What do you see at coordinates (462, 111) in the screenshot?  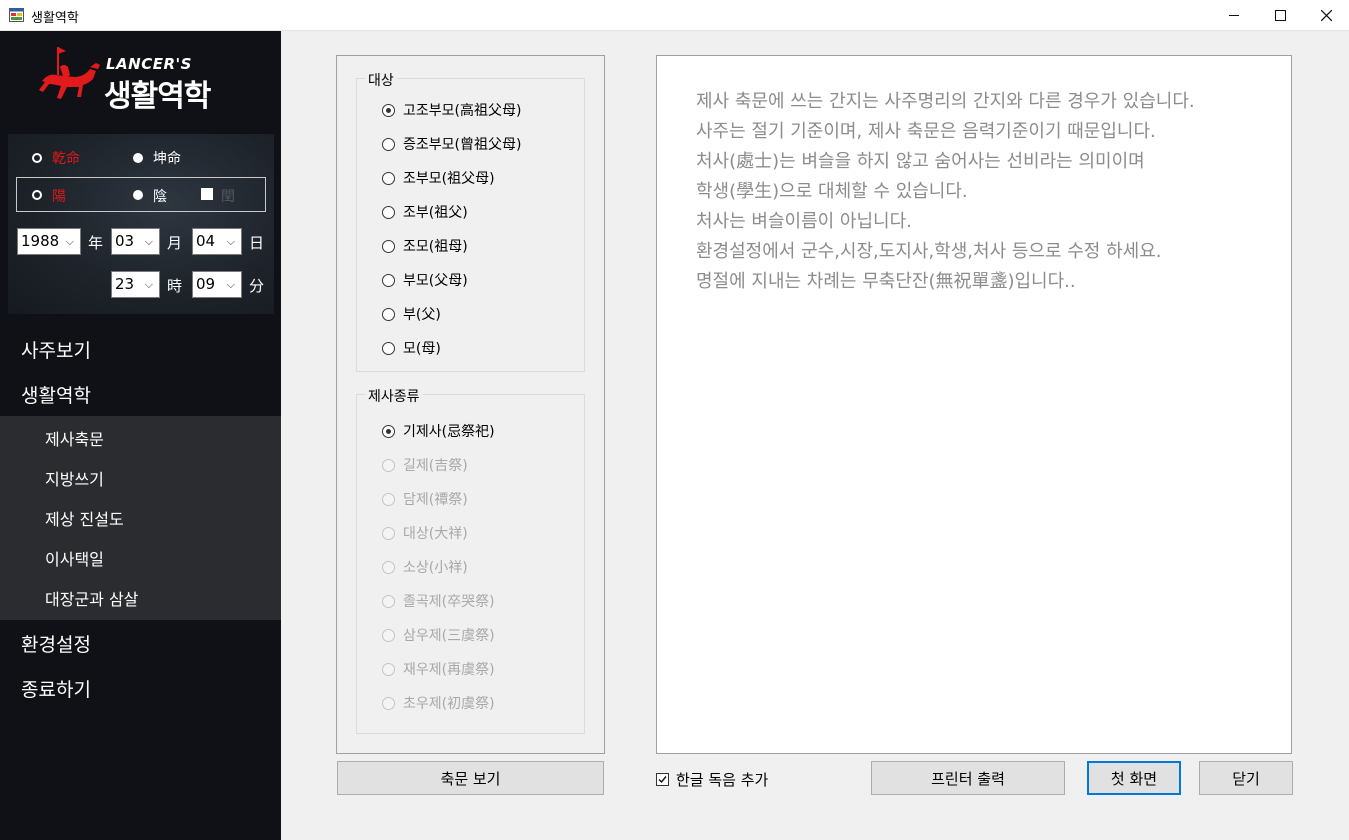 I see `target-option-label: 고조부모(高祖父母)` at bounding box center [462, 111].